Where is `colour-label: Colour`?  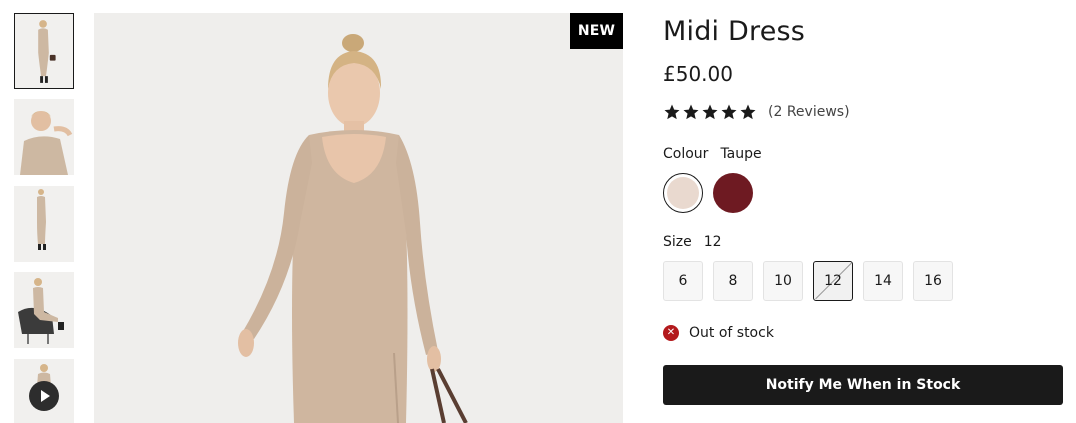 colour-label: Colour is located at coordinates (686, 154).